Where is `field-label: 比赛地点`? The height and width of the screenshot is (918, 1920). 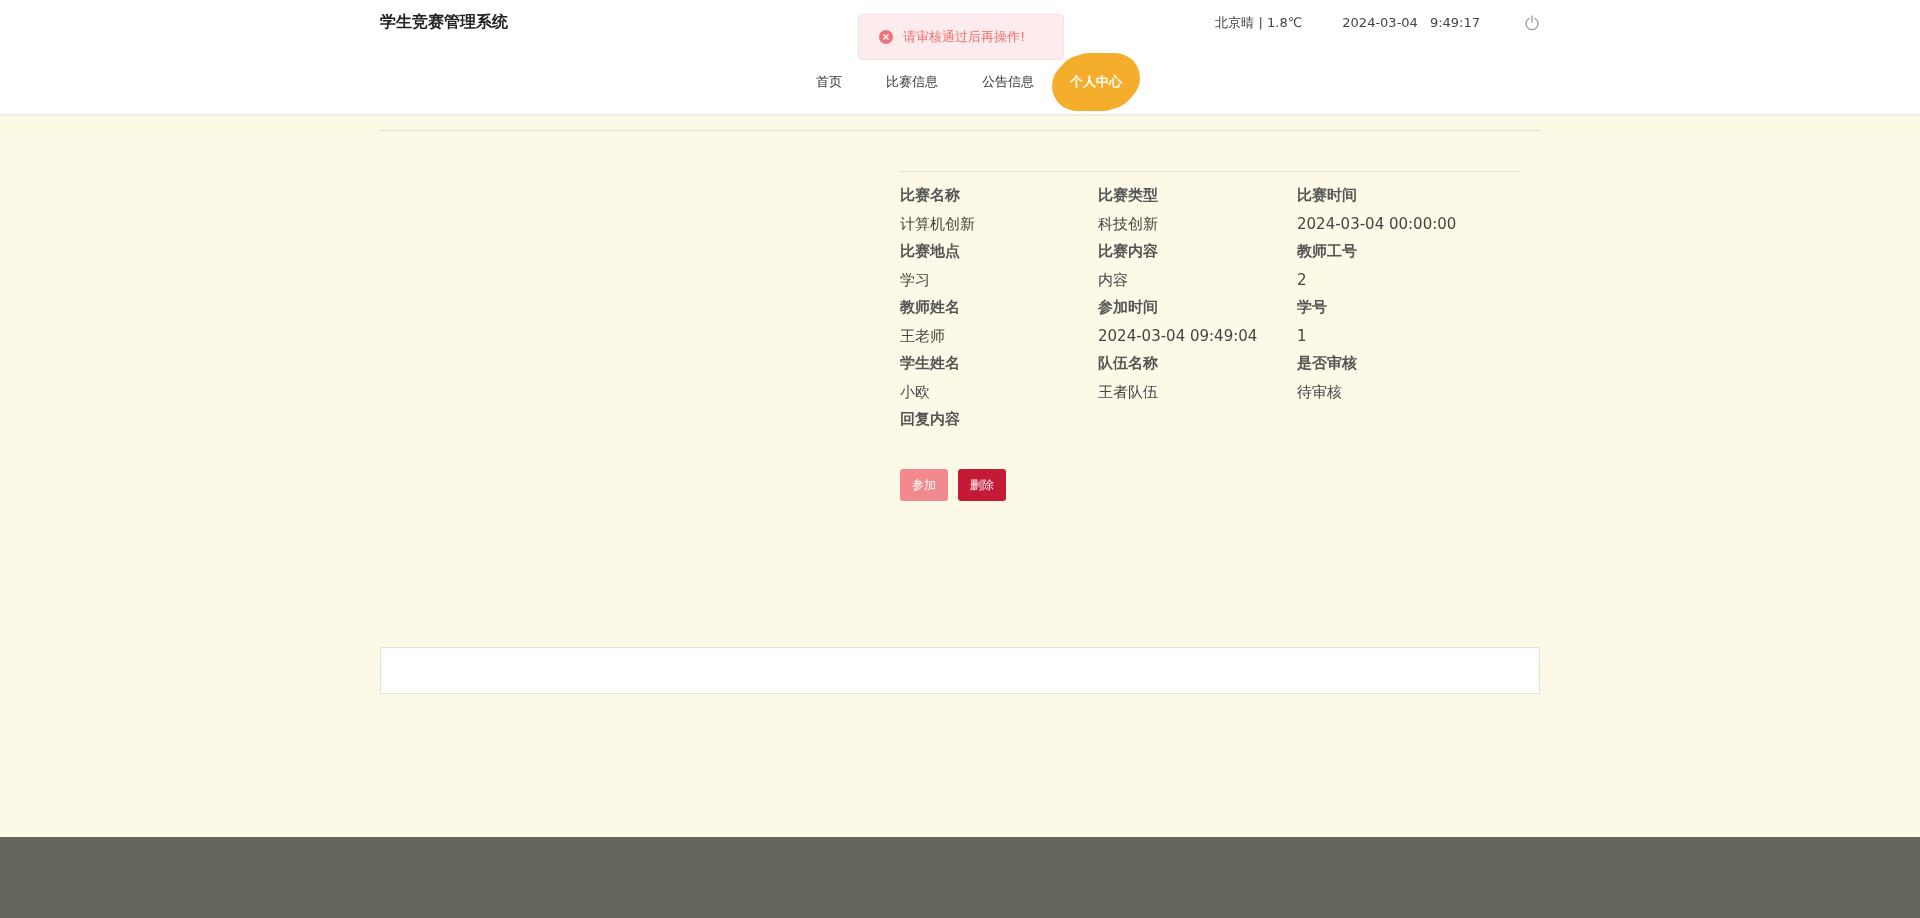 field-label: 比赛地点 is located at coordinates (930, 251).